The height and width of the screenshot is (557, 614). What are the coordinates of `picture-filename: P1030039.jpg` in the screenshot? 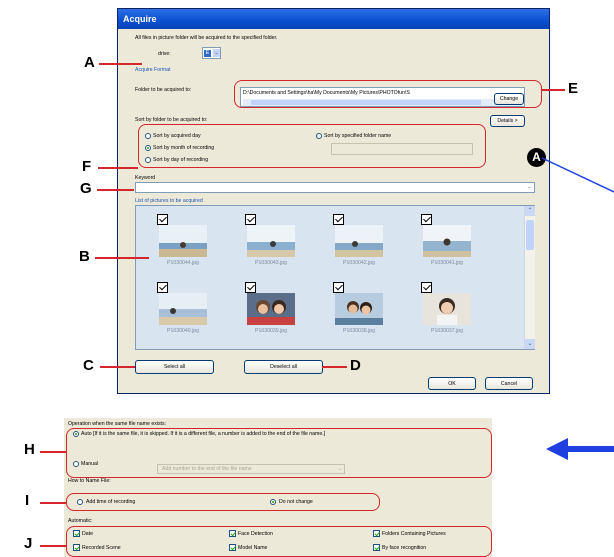 It's located at (271, 331).